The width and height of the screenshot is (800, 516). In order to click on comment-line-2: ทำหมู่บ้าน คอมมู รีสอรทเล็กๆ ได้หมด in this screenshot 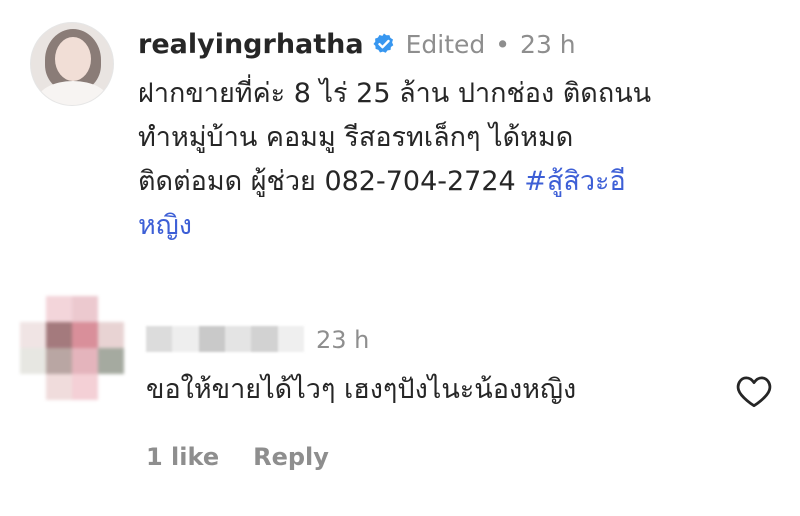, I will do `click(356, 137)`.